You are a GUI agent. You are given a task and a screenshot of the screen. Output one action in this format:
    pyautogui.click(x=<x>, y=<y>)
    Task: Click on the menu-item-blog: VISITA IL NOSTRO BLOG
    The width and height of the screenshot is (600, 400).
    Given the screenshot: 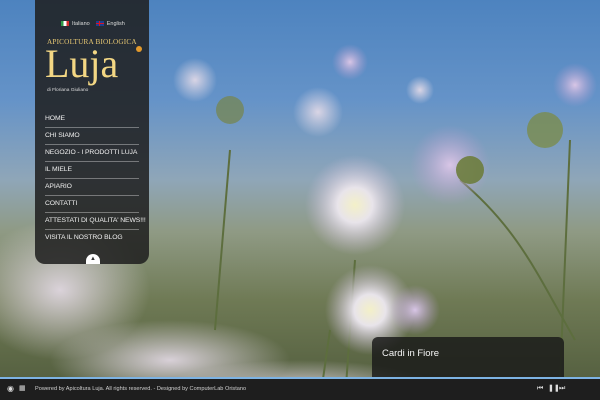 What is the action you would take?
    pyautogui.click(x=92, y=238)
    